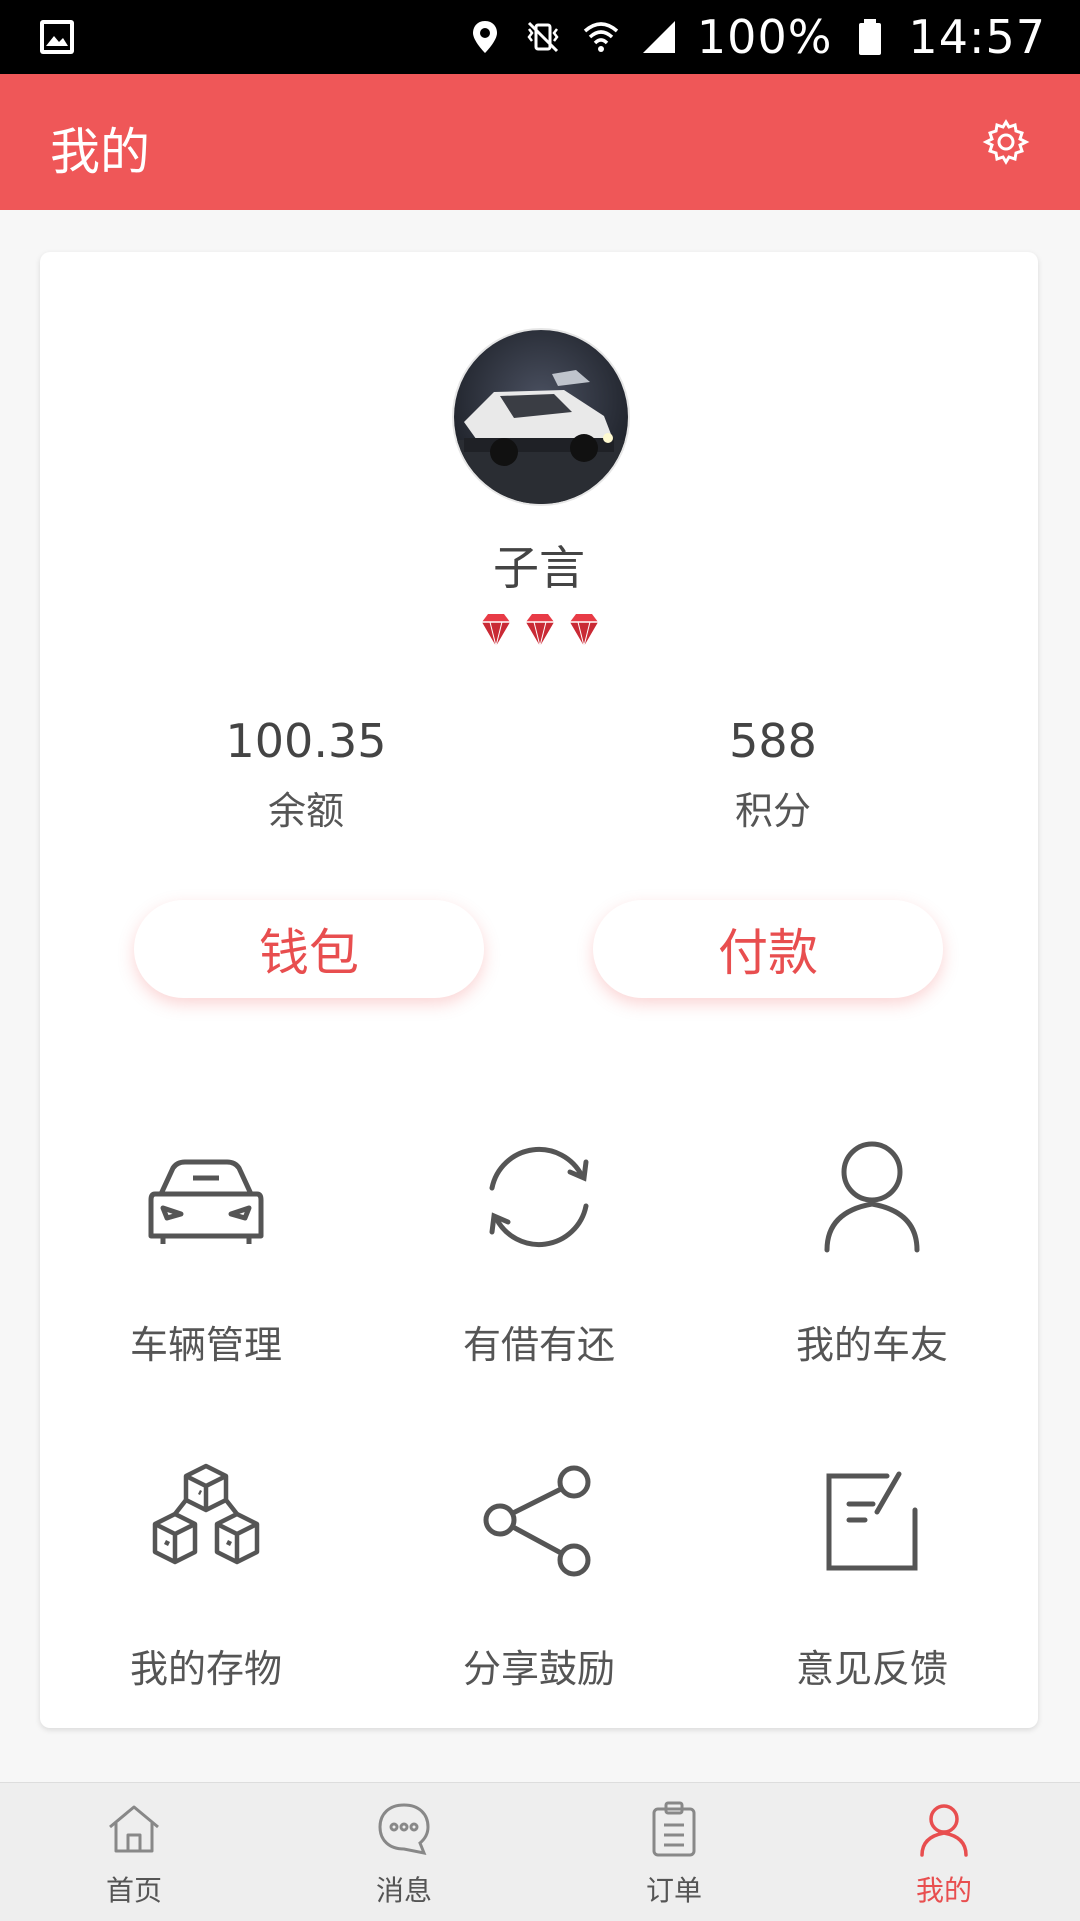 The image size is (1080, 1921). What do you see at coordinates (539, 1197) in the screenshot?
I see `refresh-icon` at bounding box center [539, 1197].